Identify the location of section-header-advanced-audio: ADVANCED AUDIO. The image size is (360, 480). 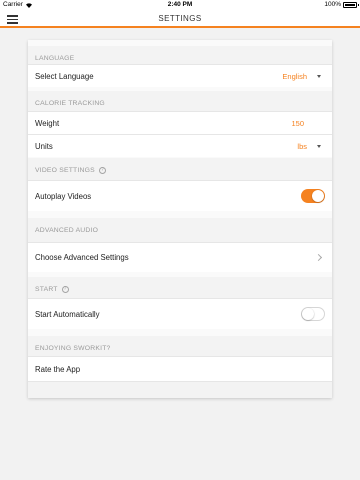
(180, 230).